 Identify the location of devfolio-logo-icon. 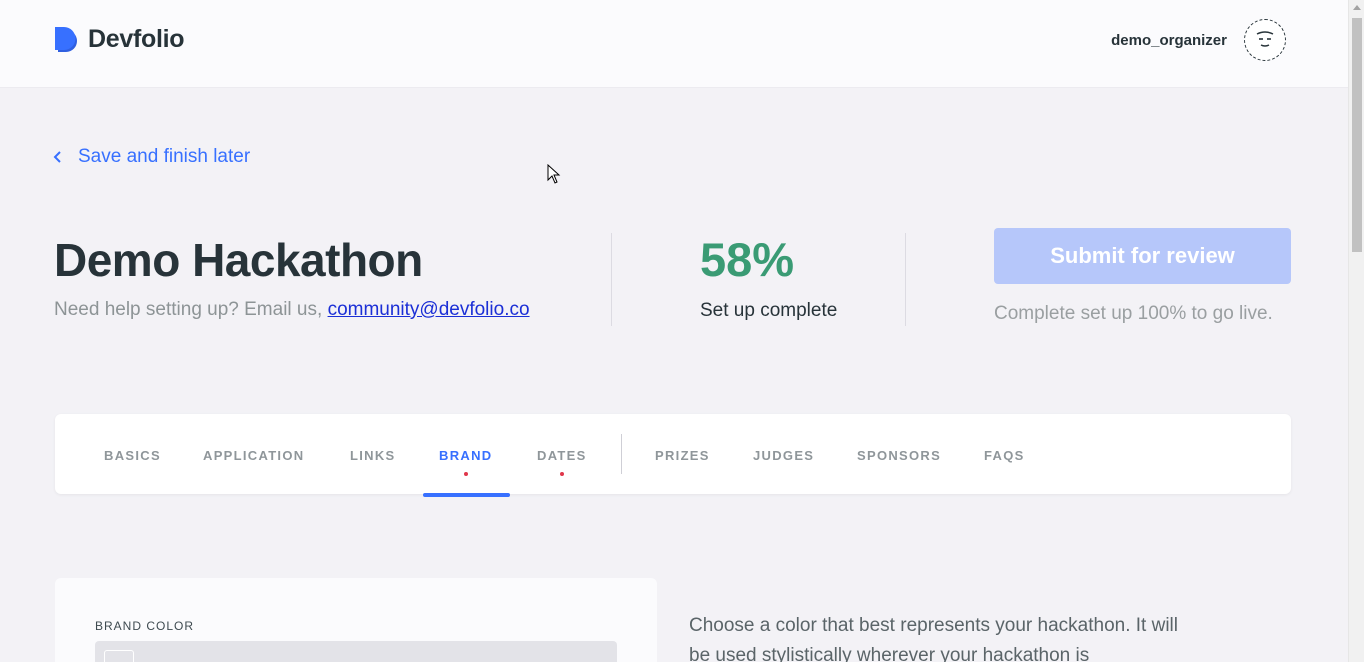
(66, 39).